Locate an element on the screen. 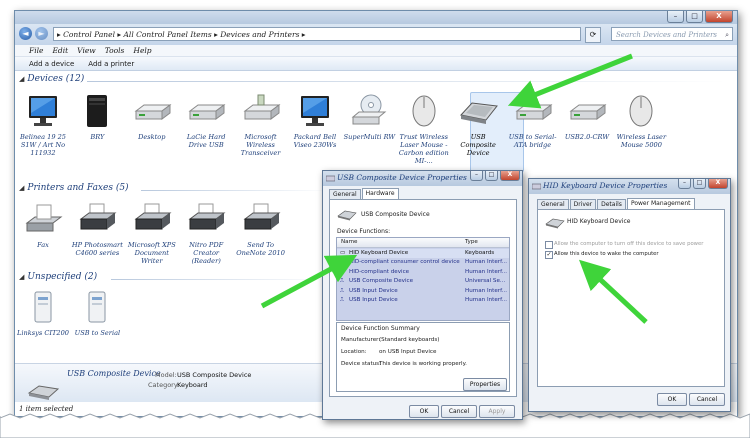  function-name: USB Input Device is located at coordinates (373, 300).